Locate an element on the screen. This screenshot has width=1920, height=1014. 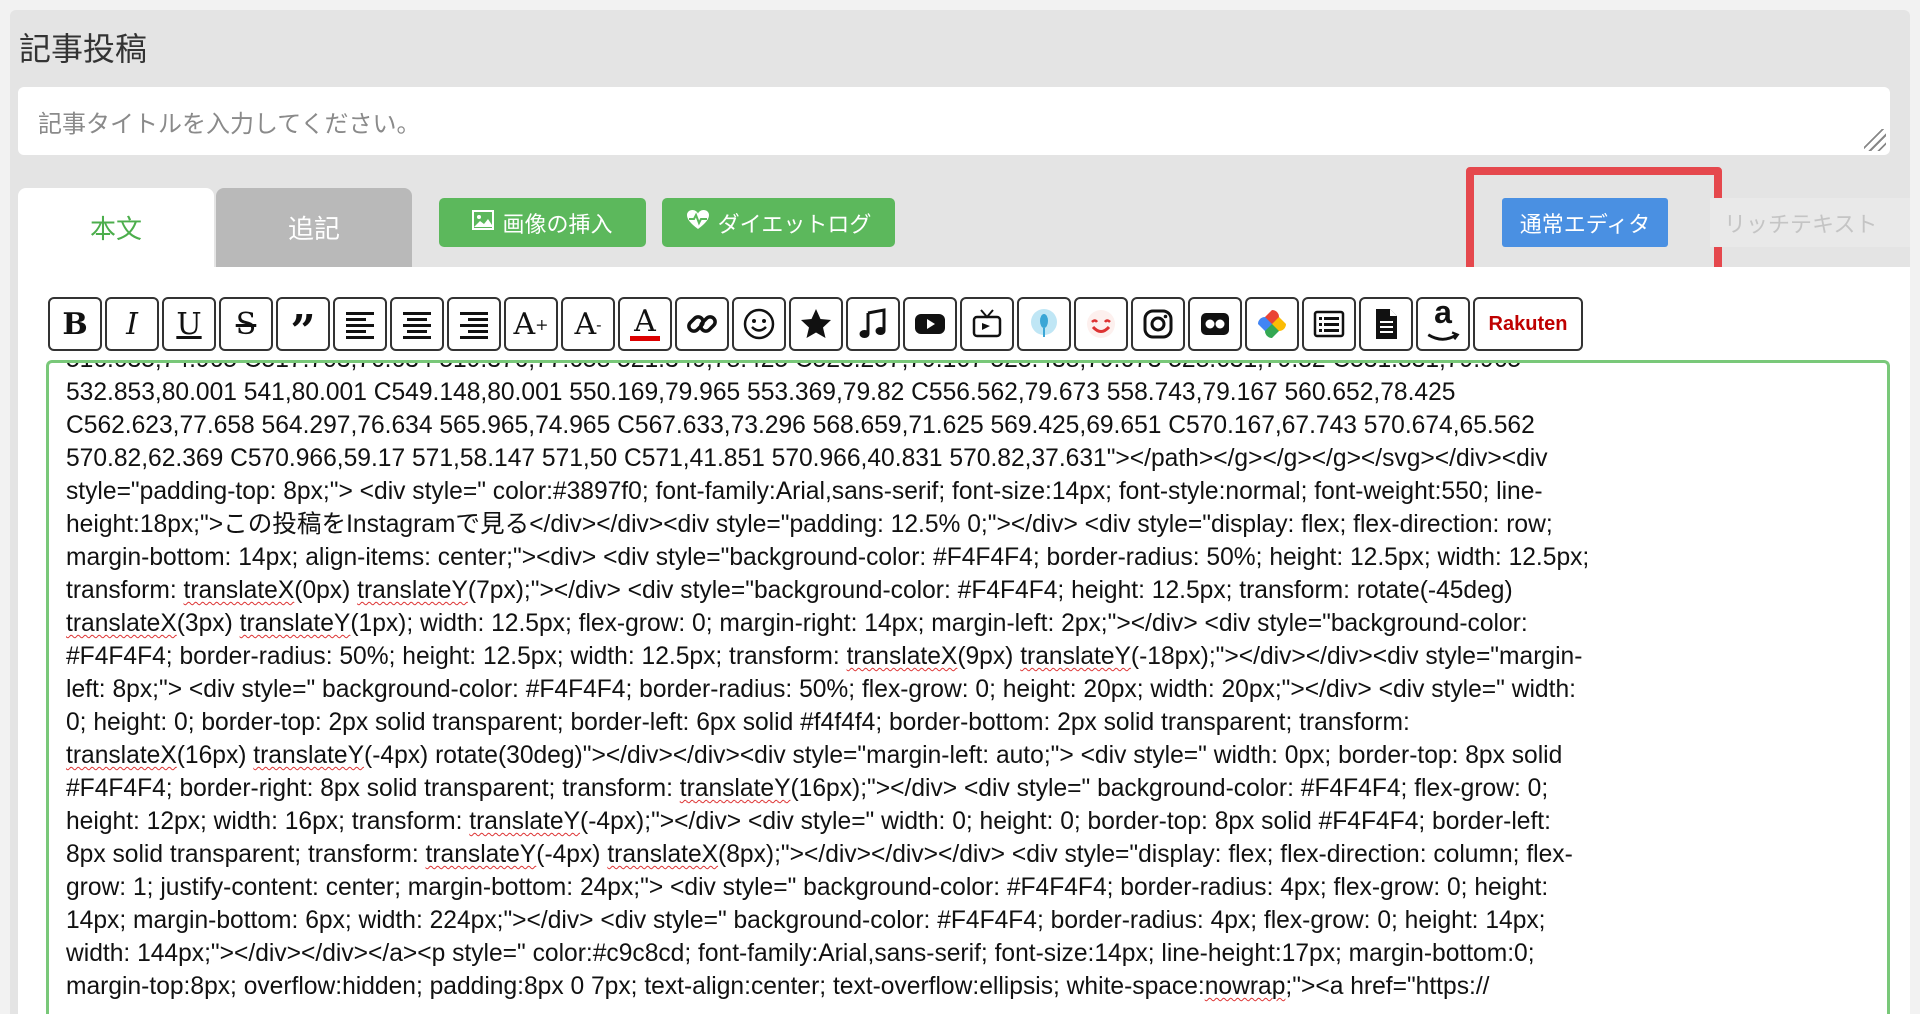
font-size-down-icon: A- is located at coordinates (588, 324).